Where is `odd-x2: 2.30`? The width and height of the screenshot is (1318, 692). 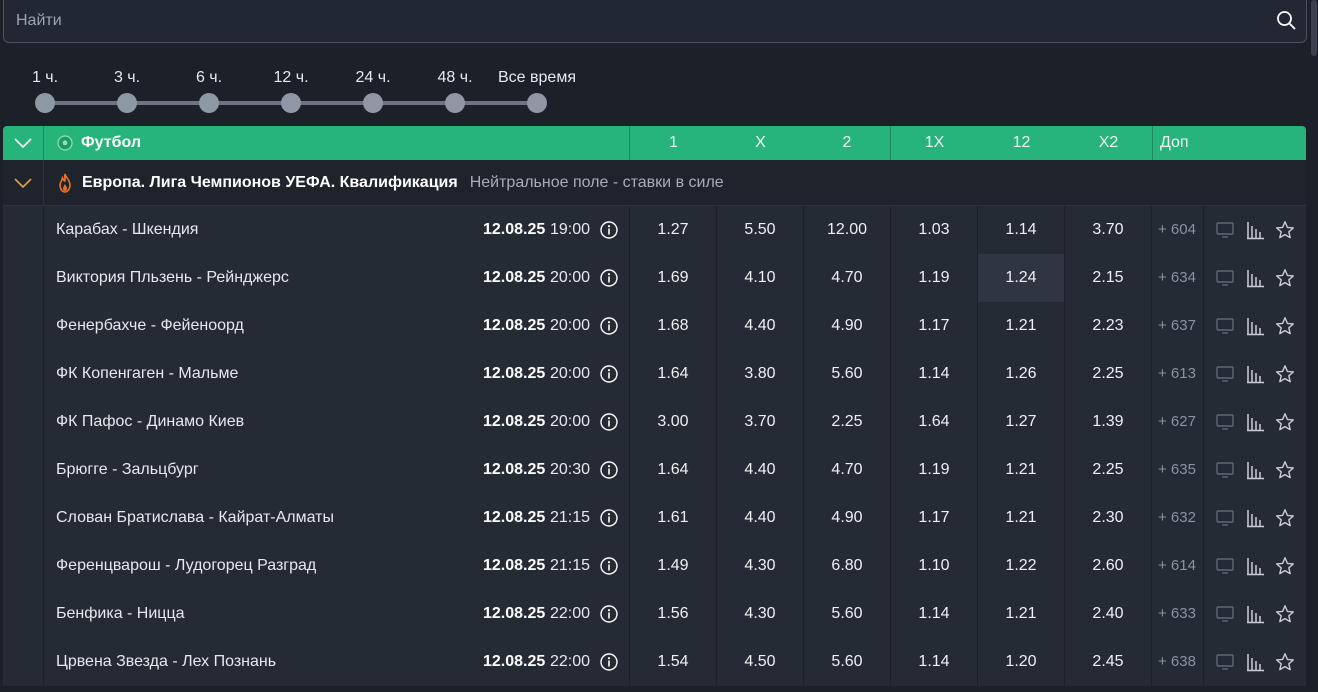 odd-x2: 2.30 is located at coordinates (1108, 517).